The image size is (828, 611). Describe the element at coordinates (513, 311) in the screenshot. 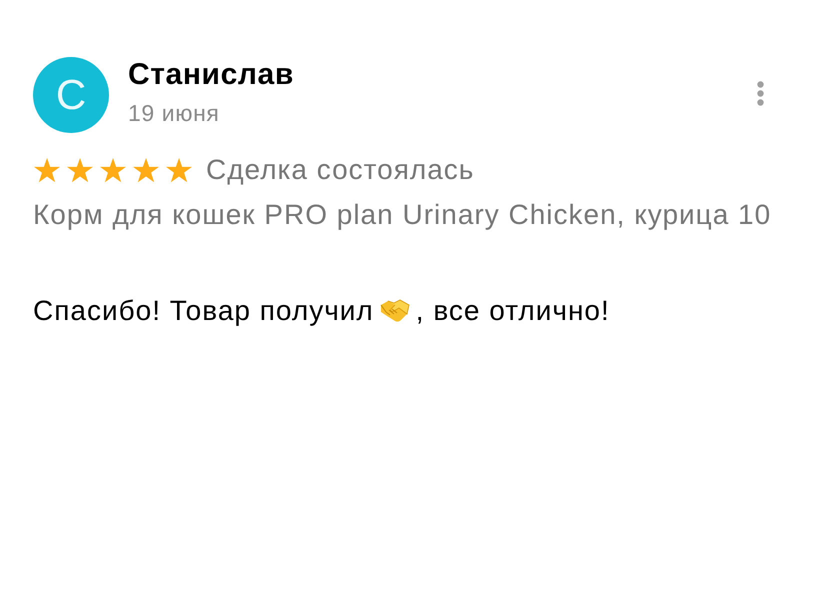

I see `review-text: , все отлично!` at that location.